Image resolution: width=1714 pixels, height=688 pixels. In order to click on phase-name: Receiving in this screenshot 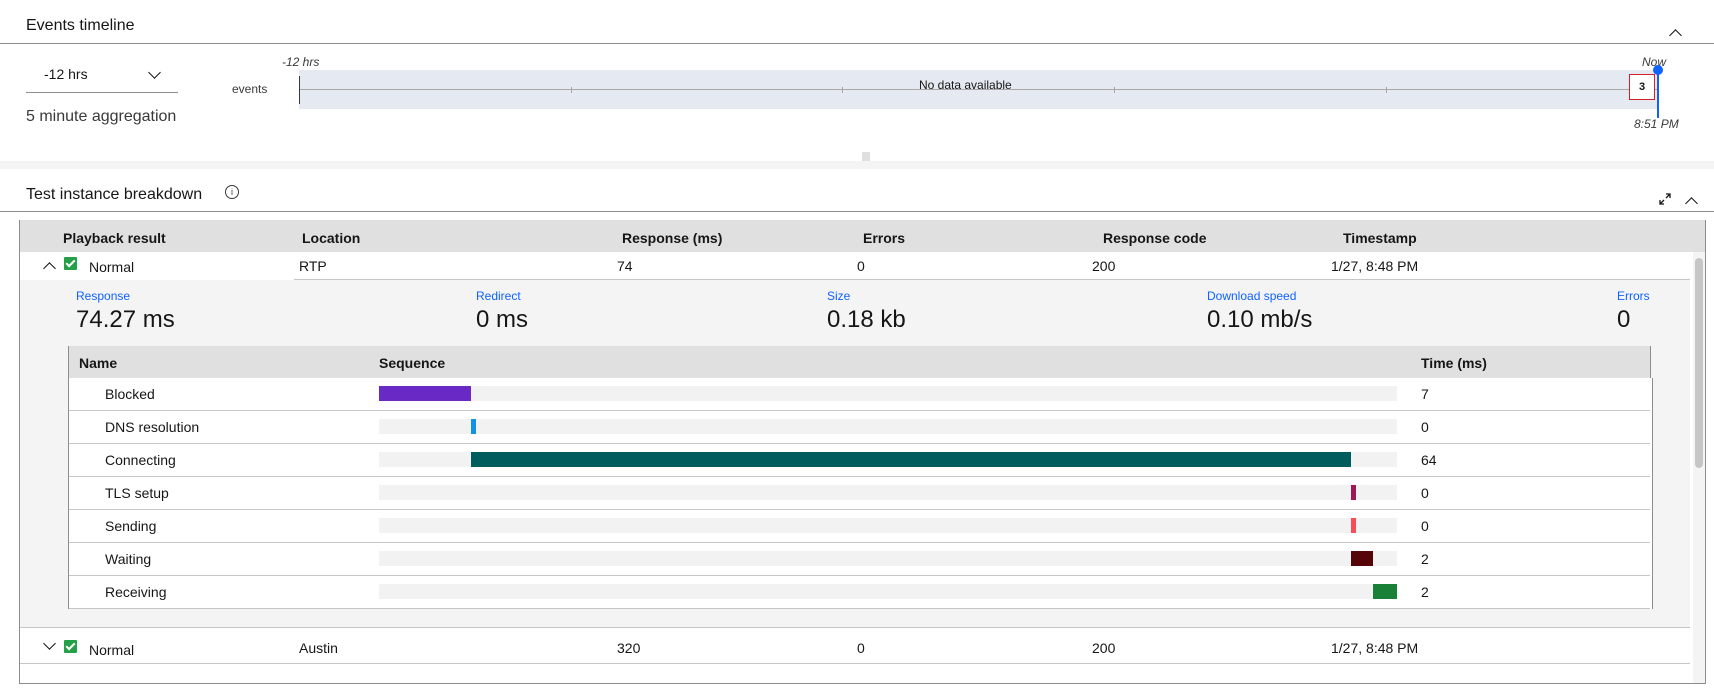, I will do `click(136, 592)`.